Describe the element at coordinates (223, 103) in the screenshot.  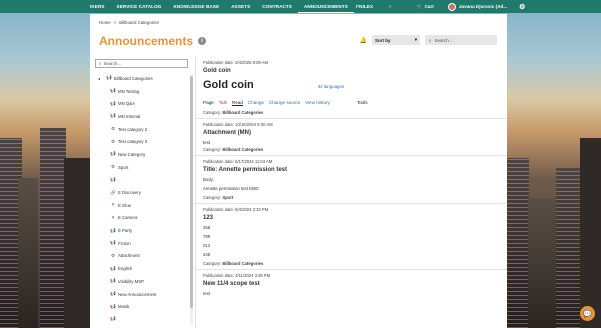
I see `tab-talk: Talk` at that location.